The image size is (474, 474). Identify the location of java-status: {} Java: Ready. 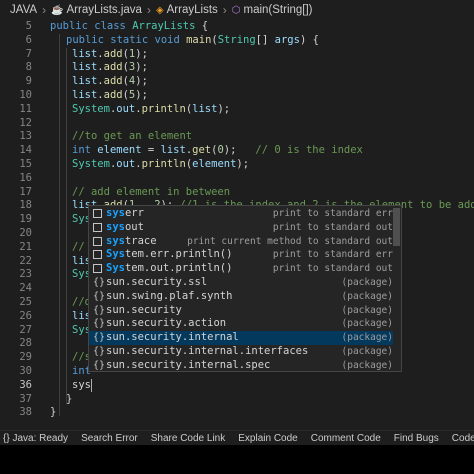
(35, 438).